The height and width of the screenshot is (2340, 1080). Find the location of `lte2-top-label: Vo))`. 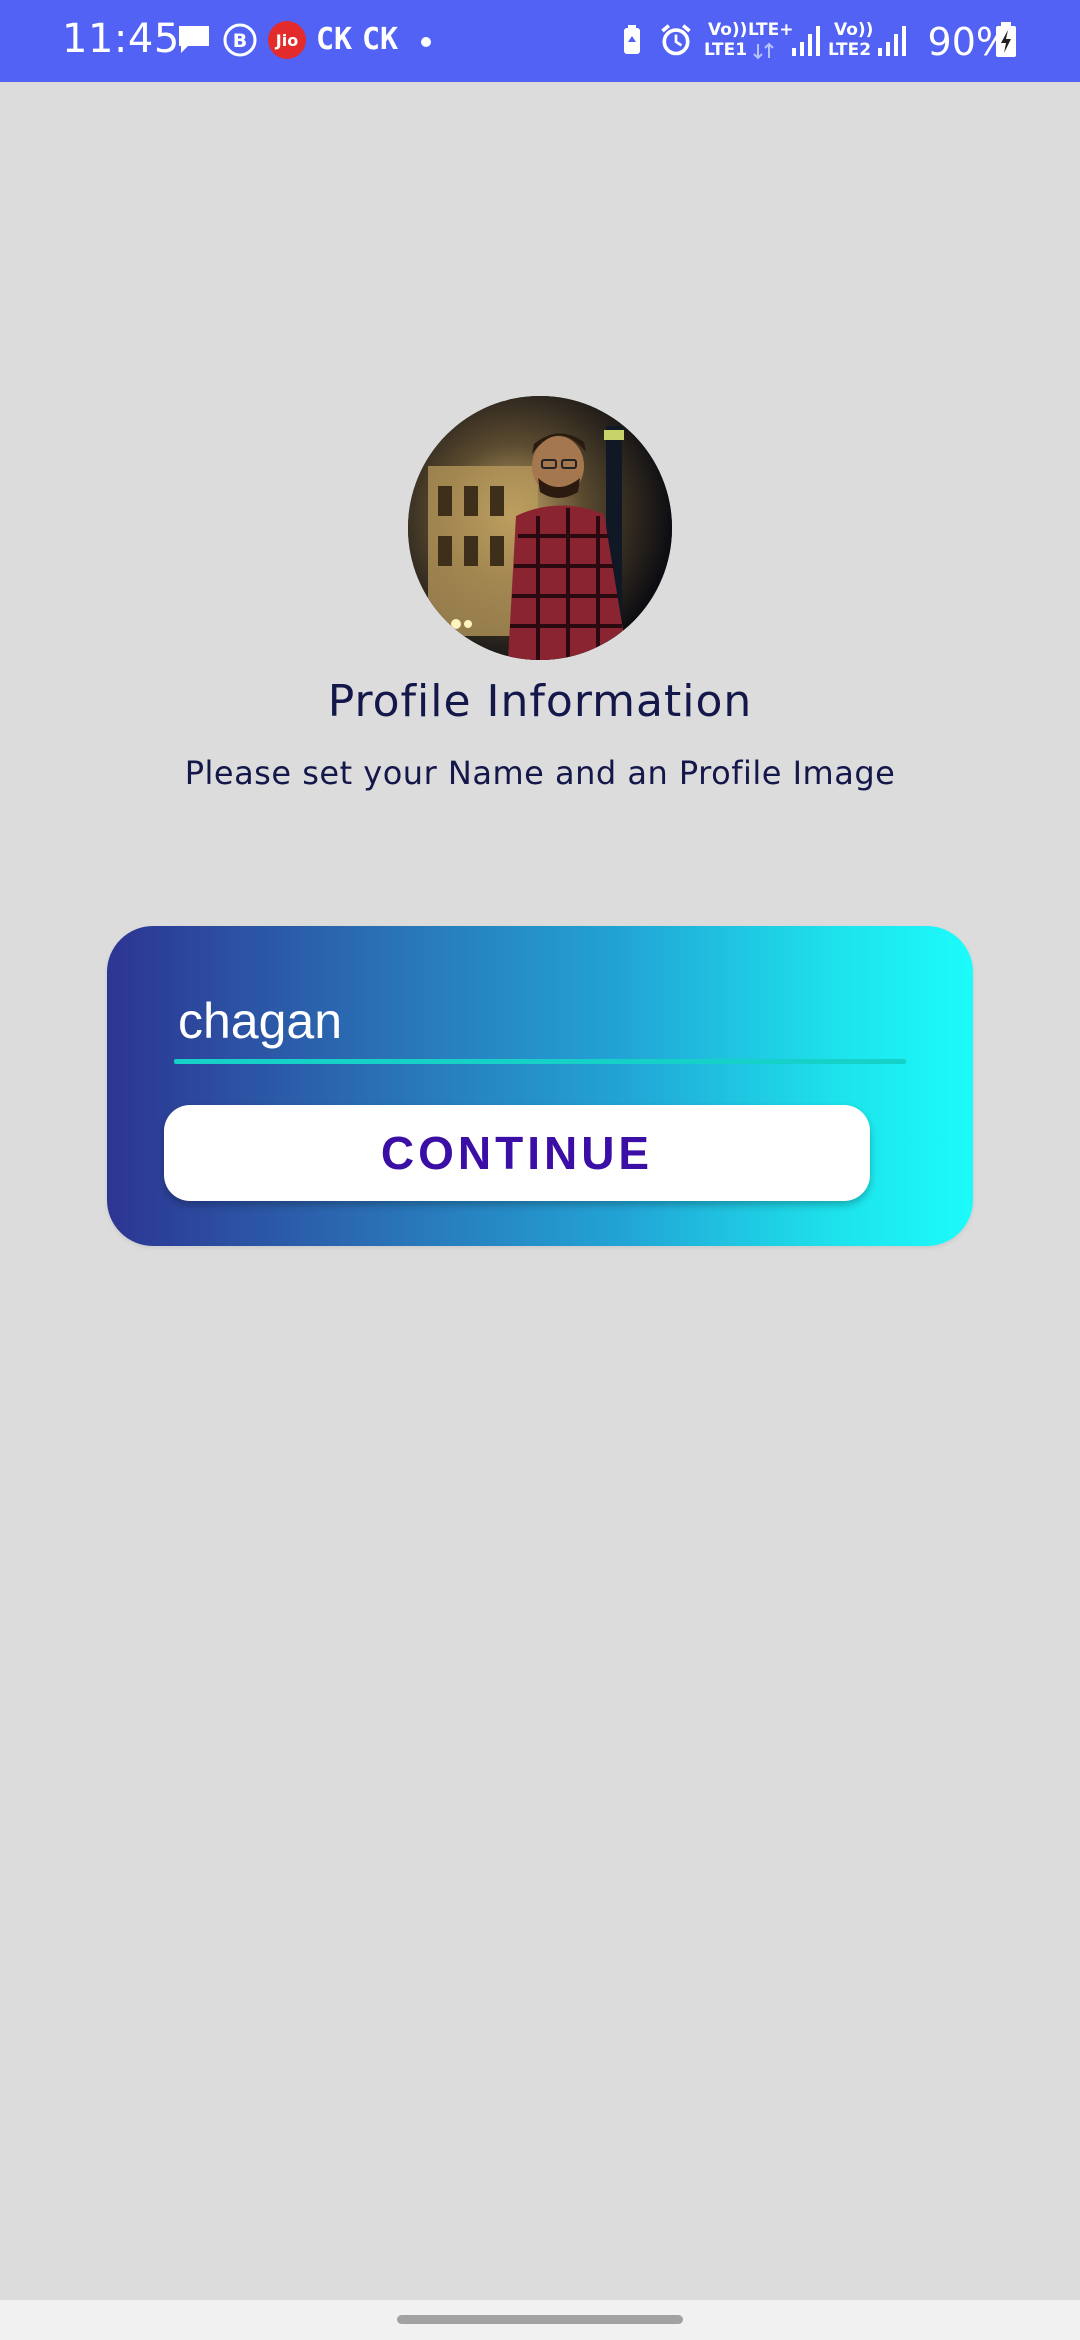

lte2-top-label: Vo)) is located at coordinates (854, 30).